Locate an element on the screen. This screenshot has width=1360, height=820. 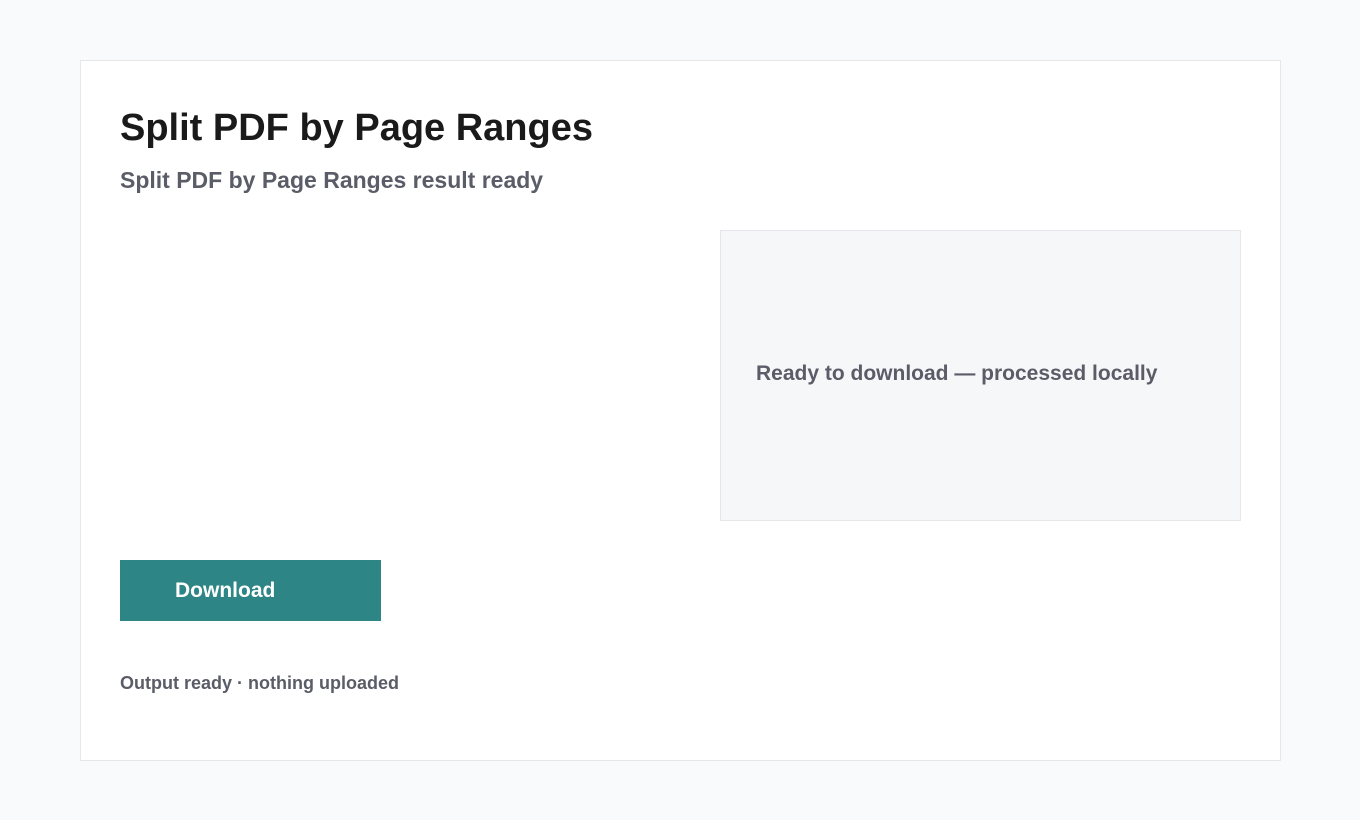
download-button: Download is located at coordinates (250, 590).